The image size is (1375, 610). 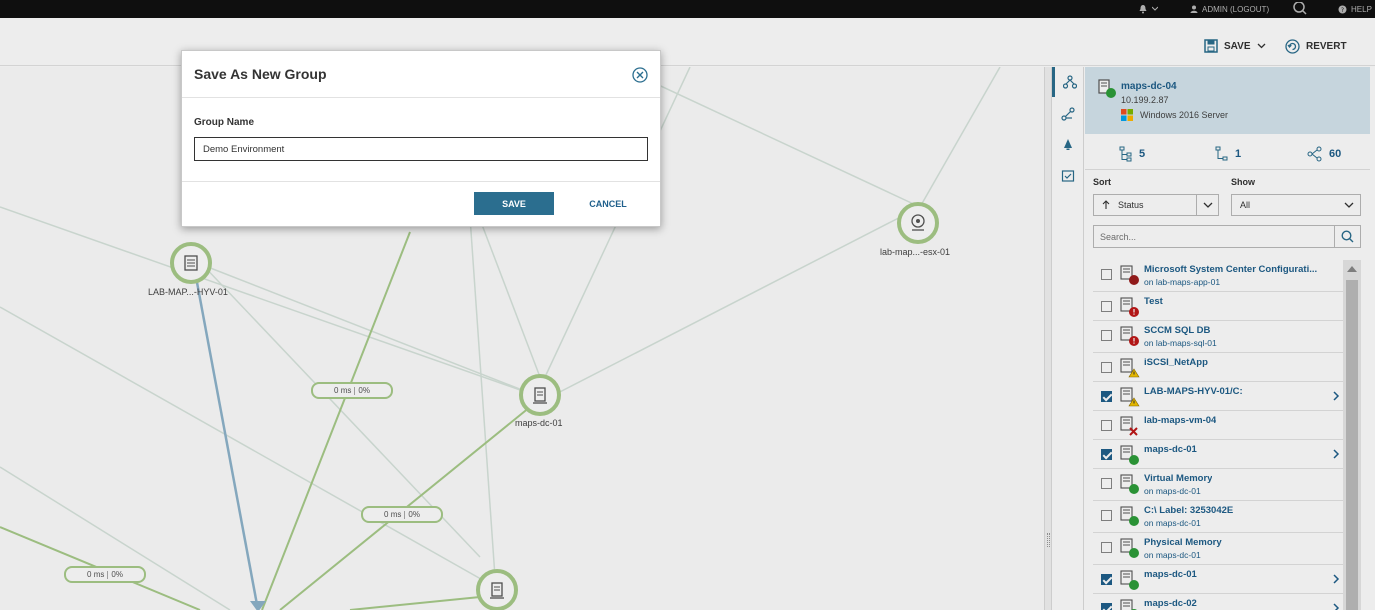 What do you see at coordinates (608, 203) in the screenshot?
I see `cancel-button: CANCEL` at bounding box center [608, 203].